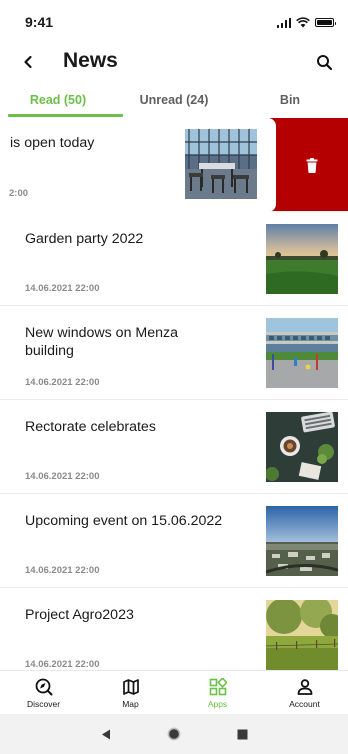 The height and width of the screenshot is (754, 348). Describe the element at coordinates (44, 687) in the screenshot. I see `discover-icon` at that location.